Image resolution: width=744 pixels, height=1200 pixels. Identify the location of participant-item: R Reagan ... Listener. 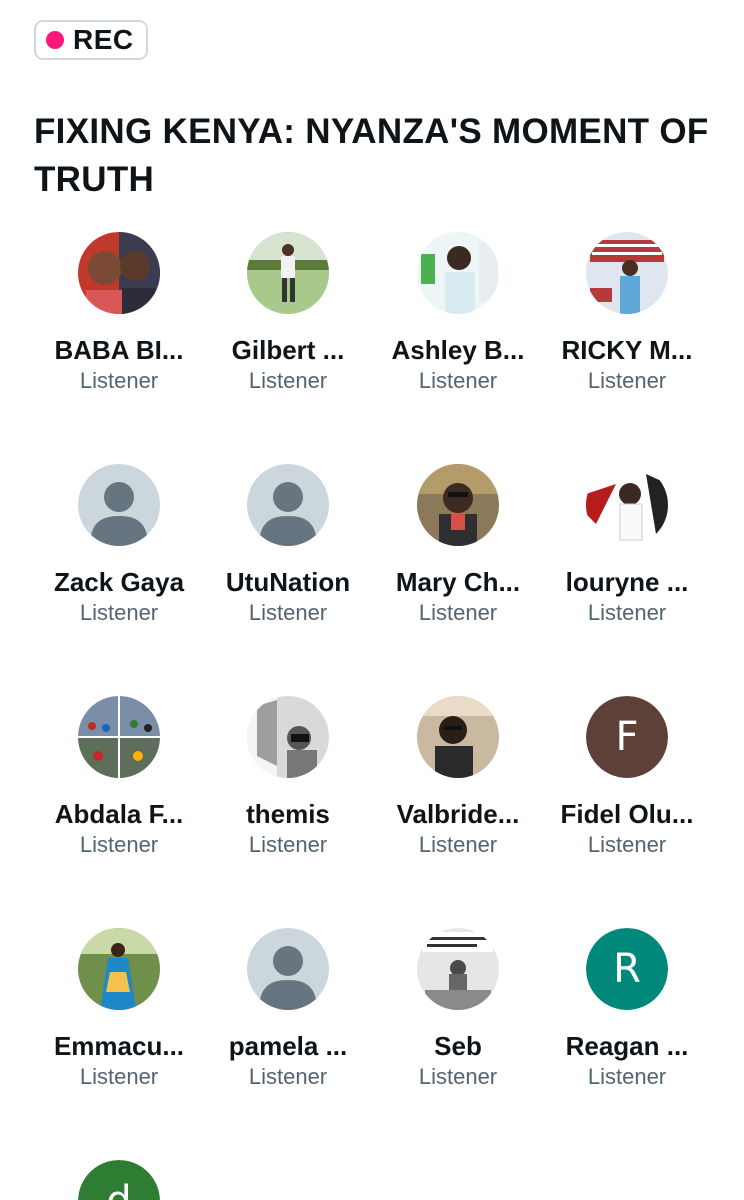
(627, 1010).